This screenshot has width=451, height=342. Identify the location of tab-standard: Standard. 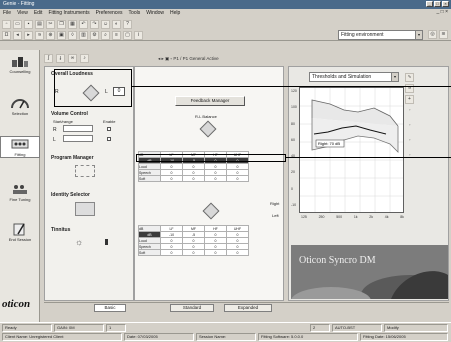
(192, 308).